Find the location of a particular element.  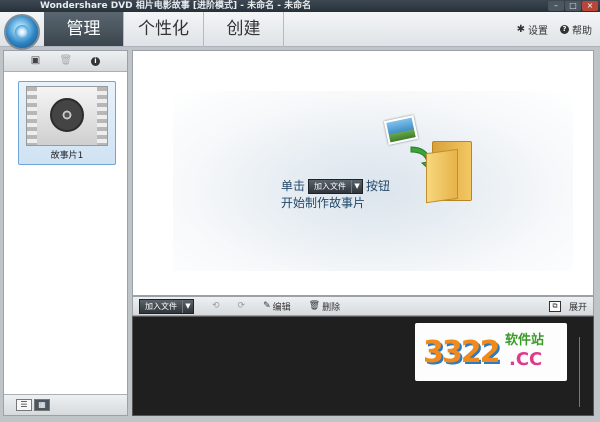

timeline-toolbar: 加入文件 ▼ ⟲ ⟳ ✎ 编辑 🗑 删除 ⧉ 展开 is located at coordinates (363, 306).